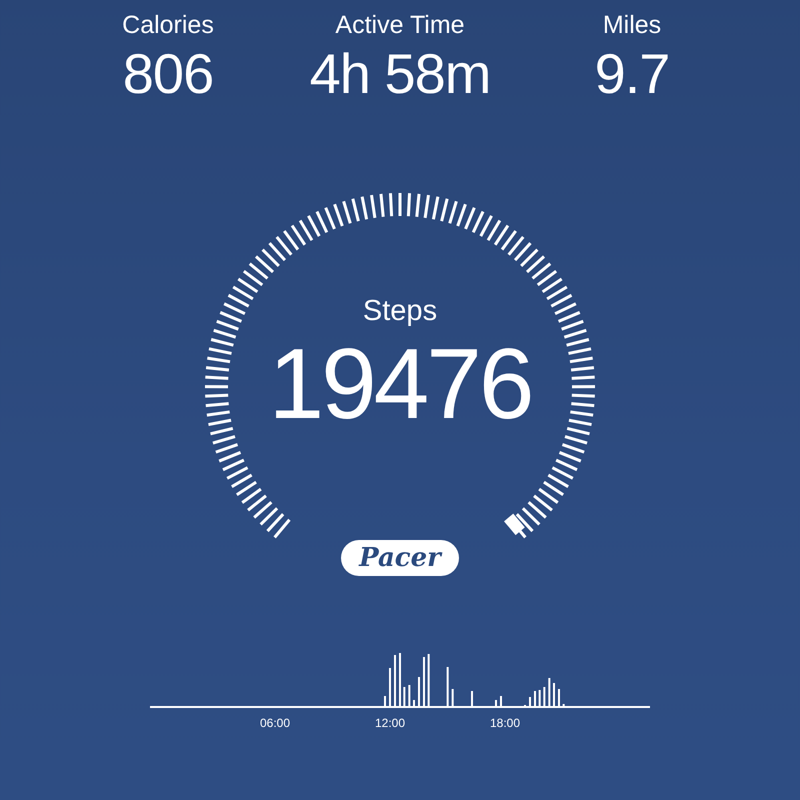 This screenshot has width=800, height=800. I want to click on stat-label: Calories, so click(168, 25).